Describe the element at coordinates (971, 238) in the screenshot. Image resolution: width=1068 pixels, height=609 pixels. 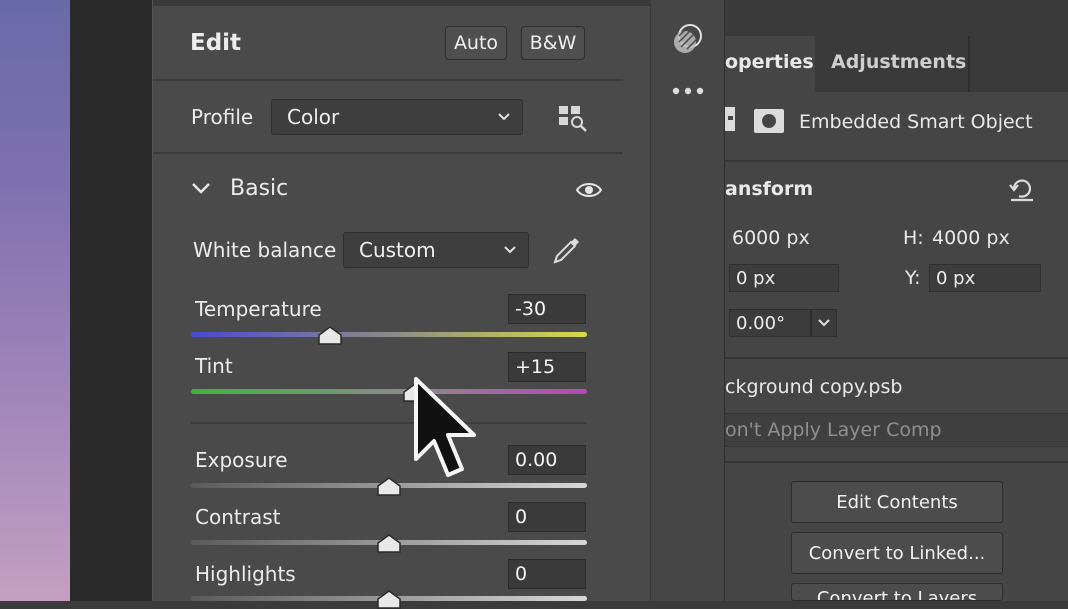
I see `height-value: 4000 px` at that location.